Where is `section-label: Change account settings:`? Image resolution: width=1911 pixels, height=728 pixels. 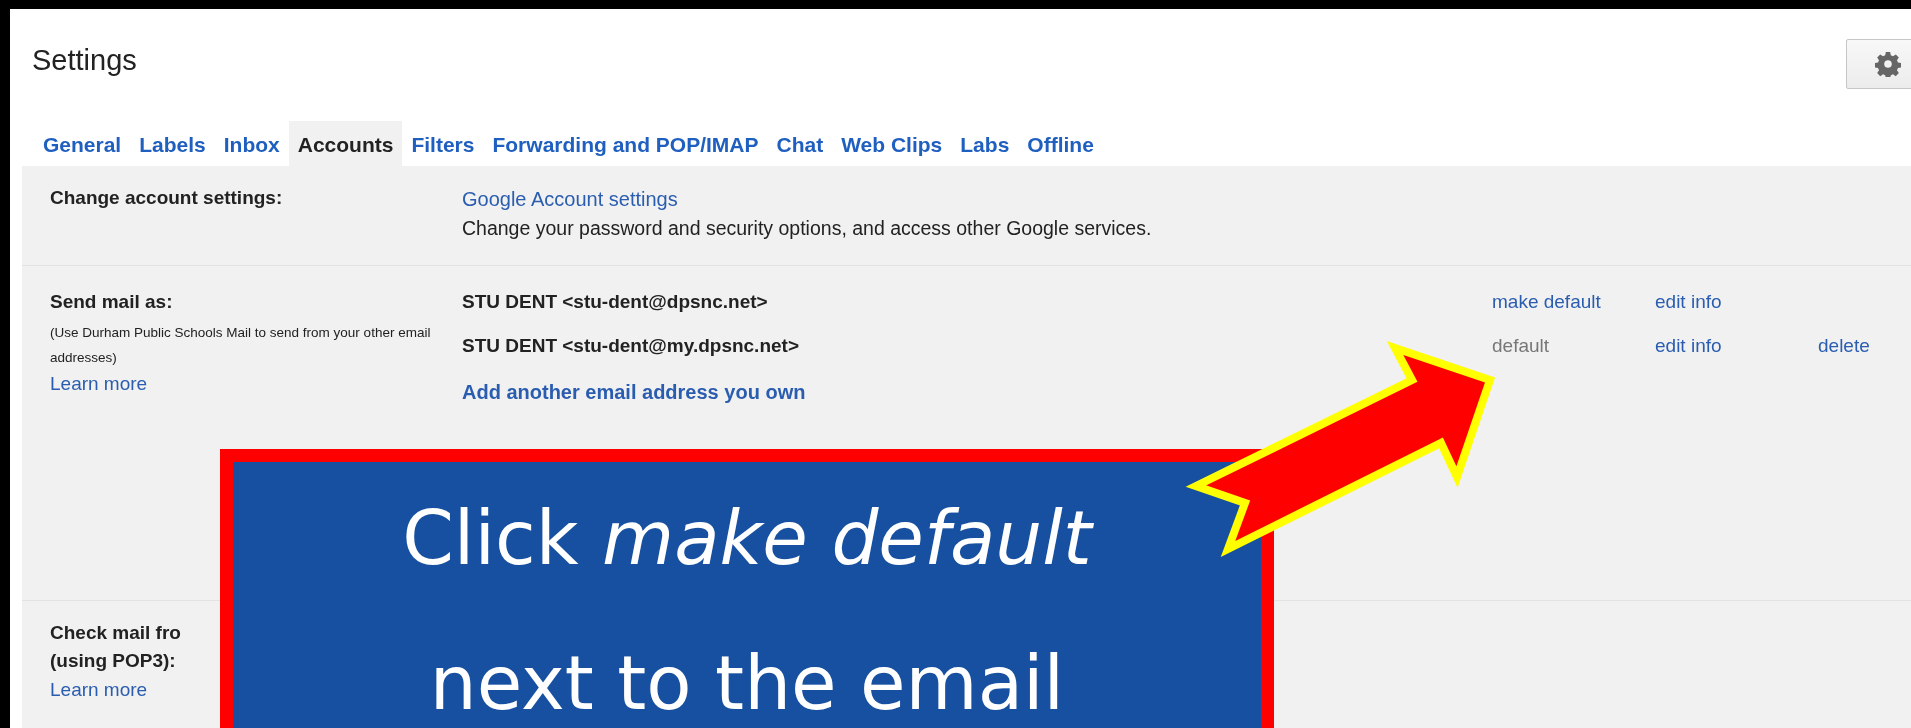
section-label: Change account settings: is located at coordinates (167, 197).